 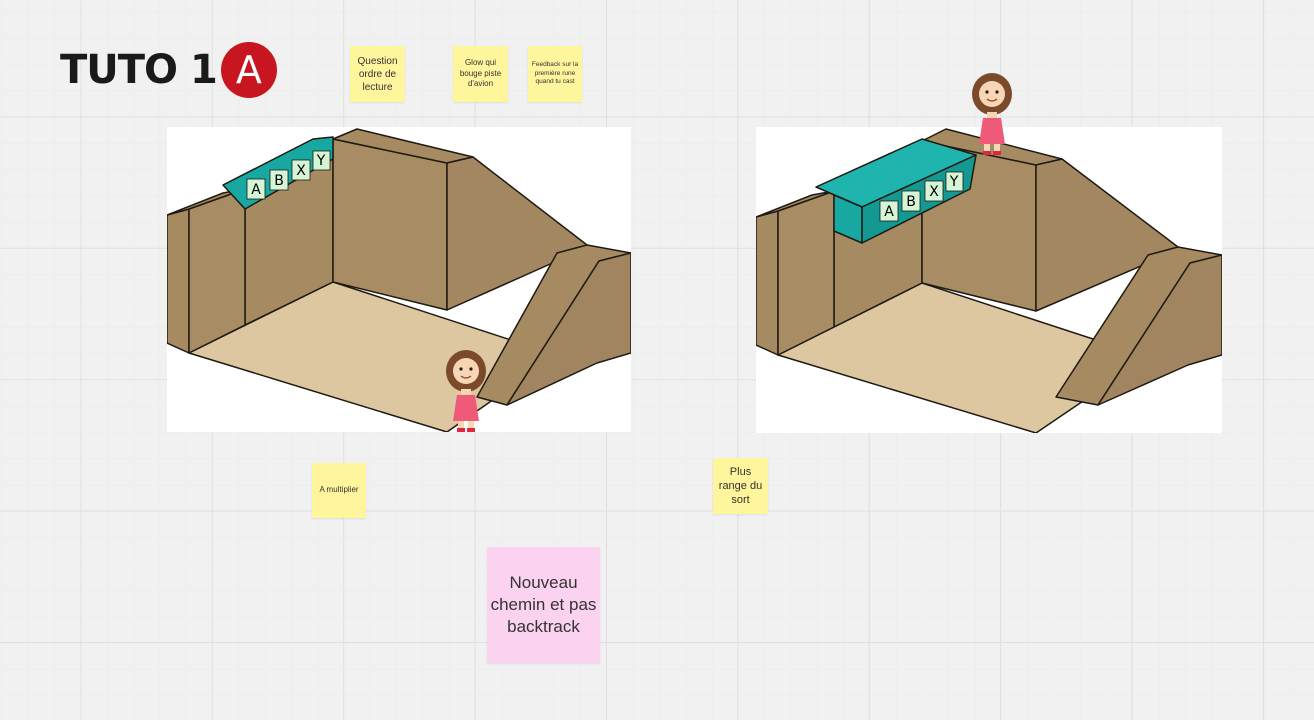 I want to click on room-illustration-left: A B X Y, so click(x=399, y=280).